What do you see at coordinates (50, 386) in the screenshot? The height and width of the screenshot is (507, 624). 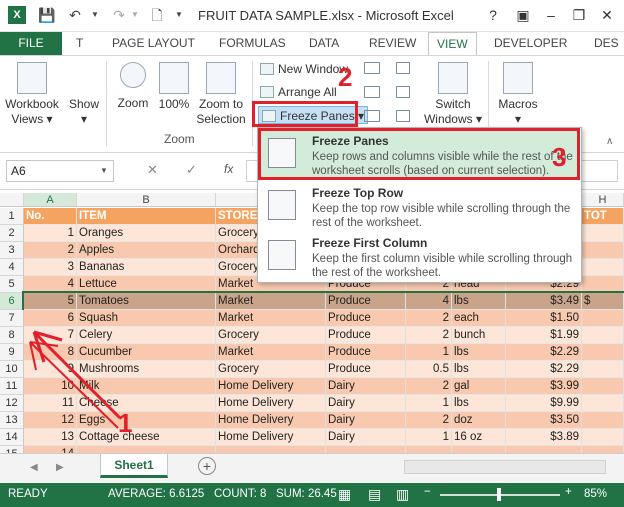 I see `cell-a11: 10` at bounding box center [50, 386].